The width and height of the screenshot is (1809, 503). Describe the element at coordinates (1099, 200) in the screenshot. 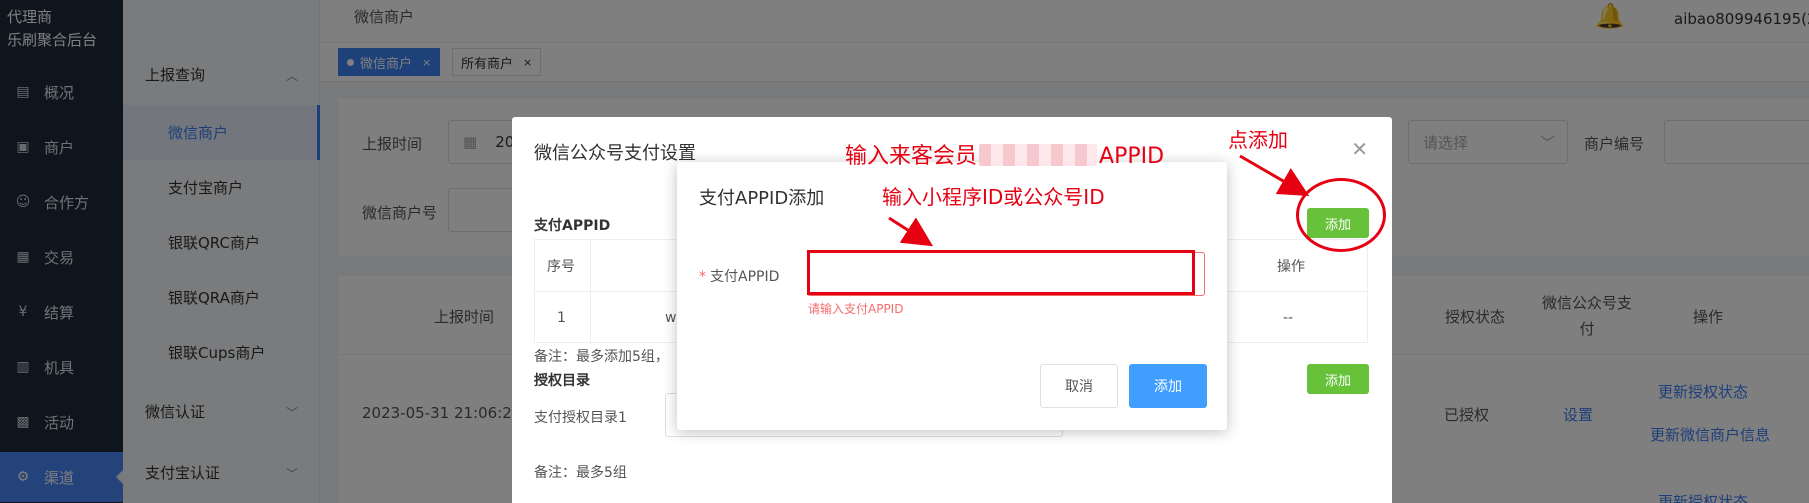

I see `annotation-arrows` at that location.